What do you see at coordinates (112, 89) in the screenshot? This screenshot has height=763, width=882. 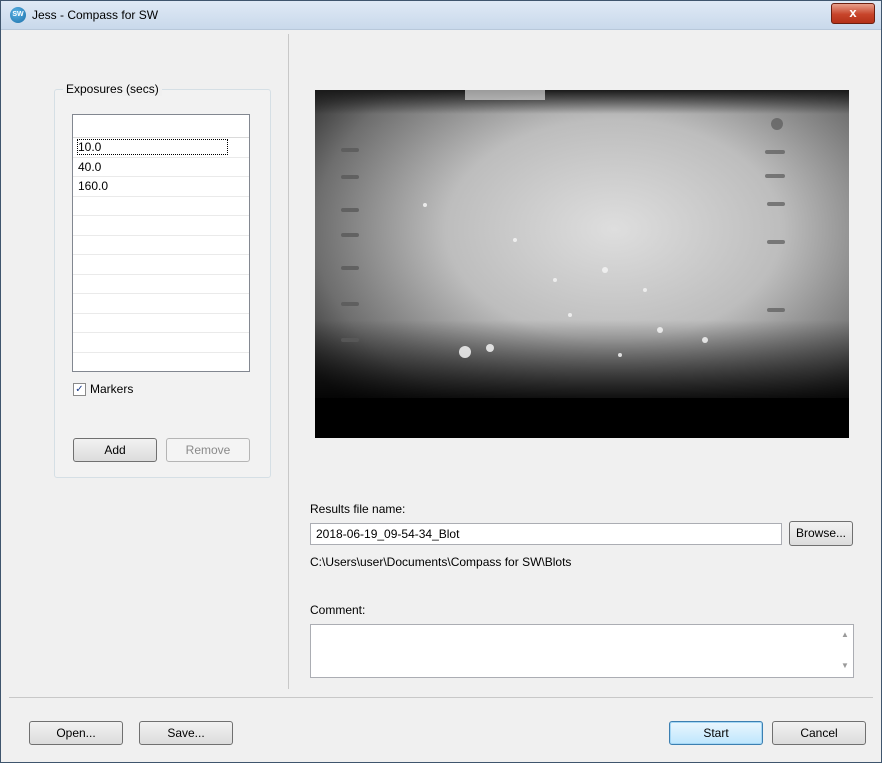 I see `exposures-group-label: Exposures (secs)` at bounding box center [112, 89].